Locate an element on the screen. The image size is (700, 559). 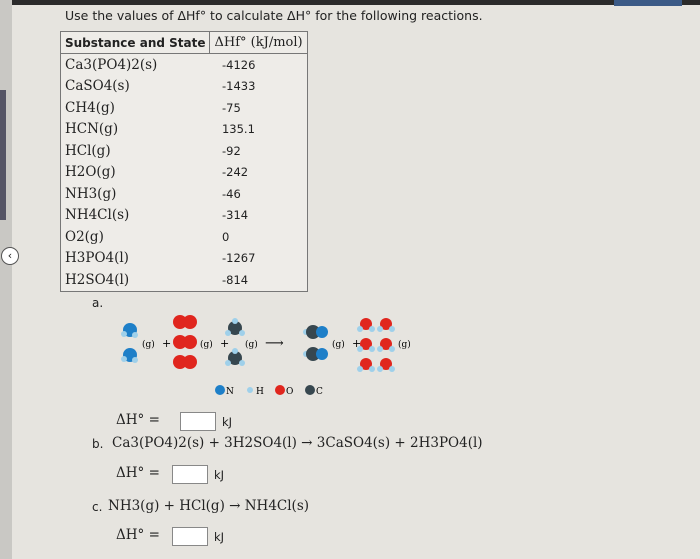
substance: H2O(g) is located at coordinates (90, 172).